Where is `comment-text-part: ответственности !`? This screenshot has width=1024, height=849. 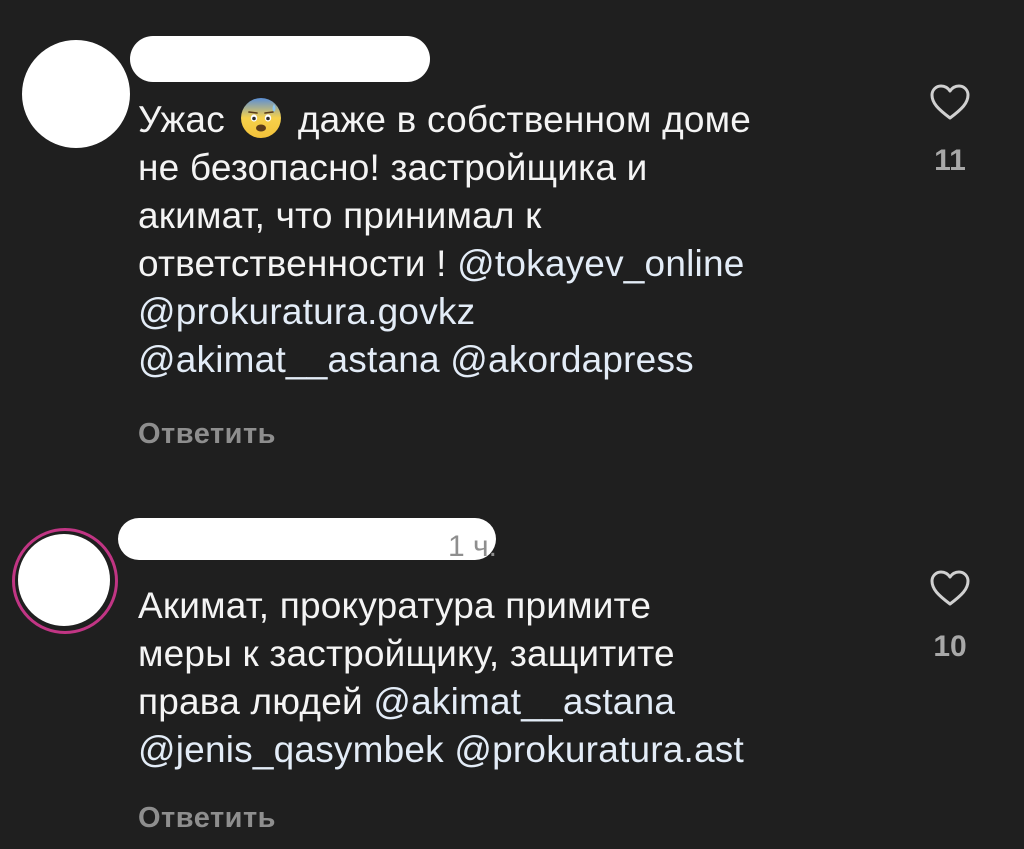 comment-text-part: ответственности ! is located at coordinates (292, 263).